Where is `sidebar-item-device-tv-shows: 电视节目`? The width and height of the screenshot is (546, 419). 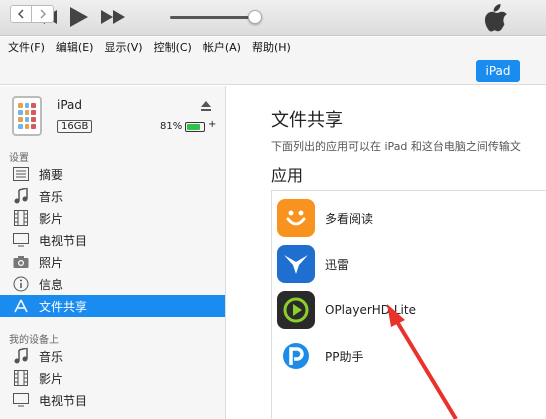 sidebar-item-device-tv-shows: 电视节目 is located at coordinates (112, 400).